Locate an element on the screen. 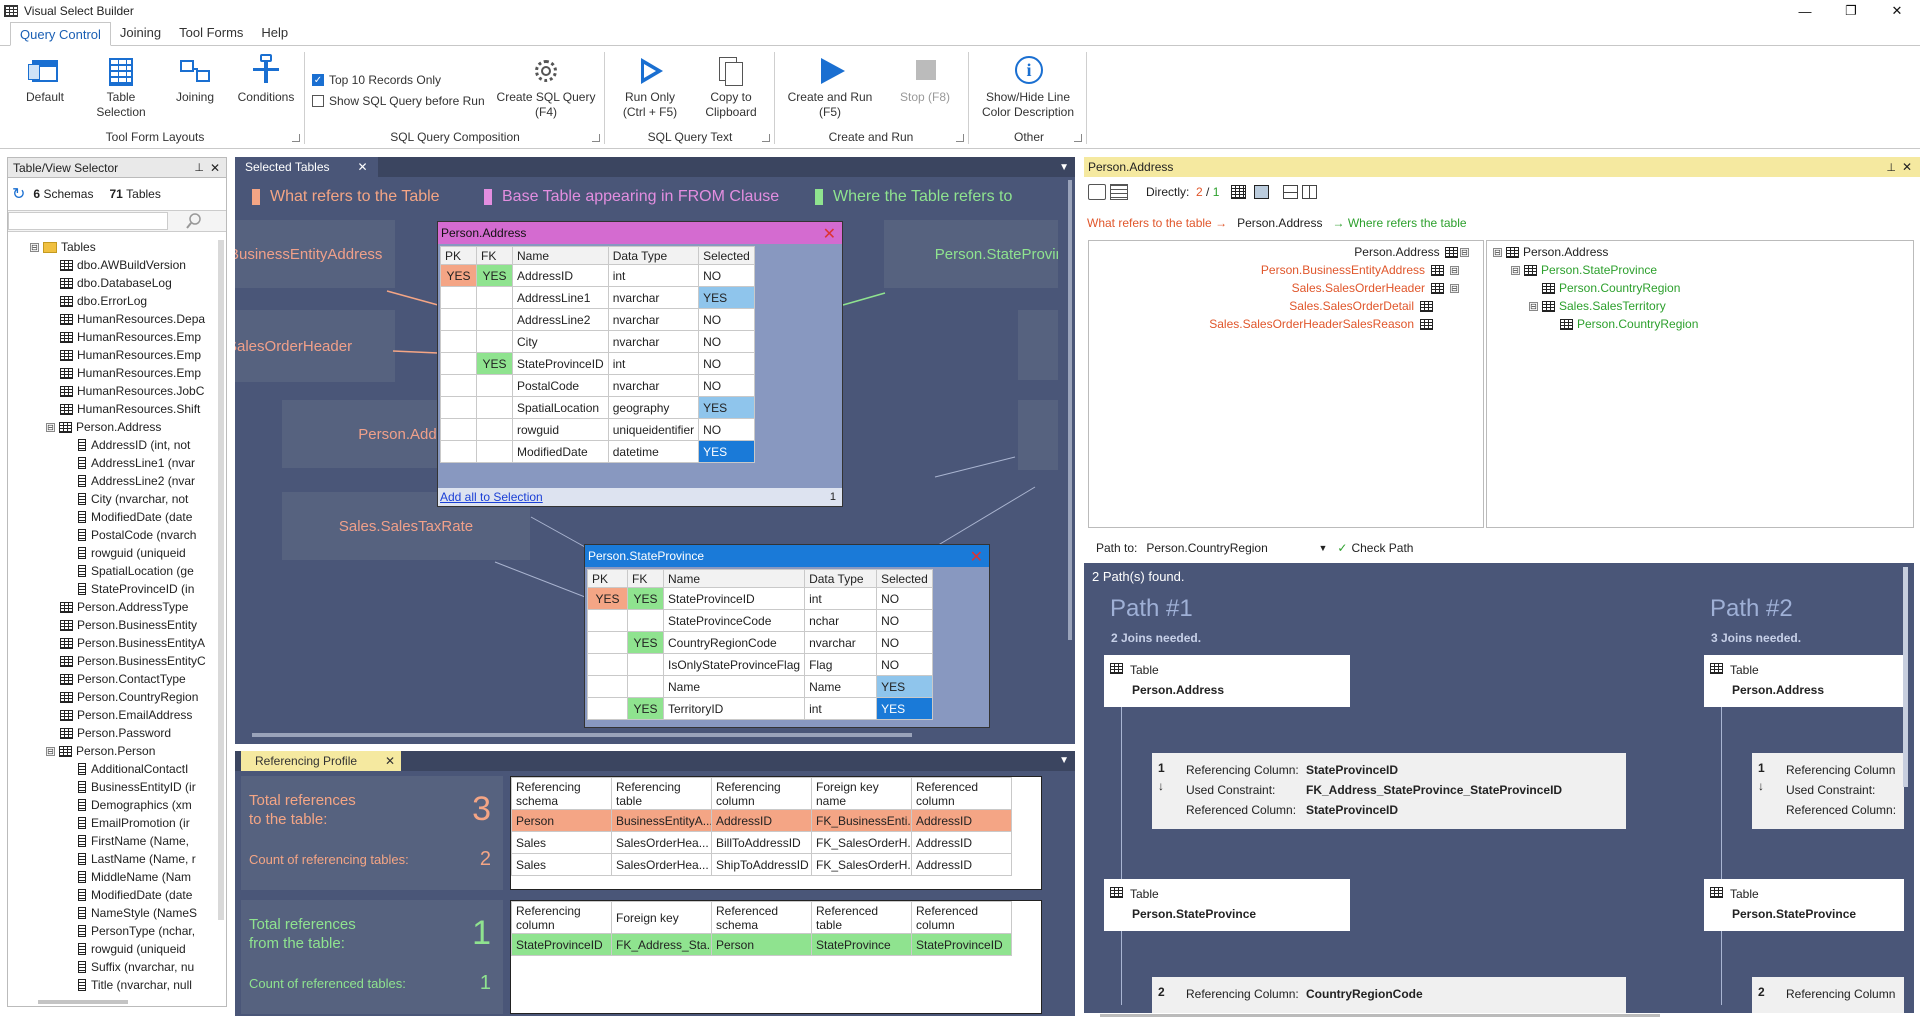 The width and height of the screenshot is (1920, 1032). layout-icon is located at coordinates (1239, 192).